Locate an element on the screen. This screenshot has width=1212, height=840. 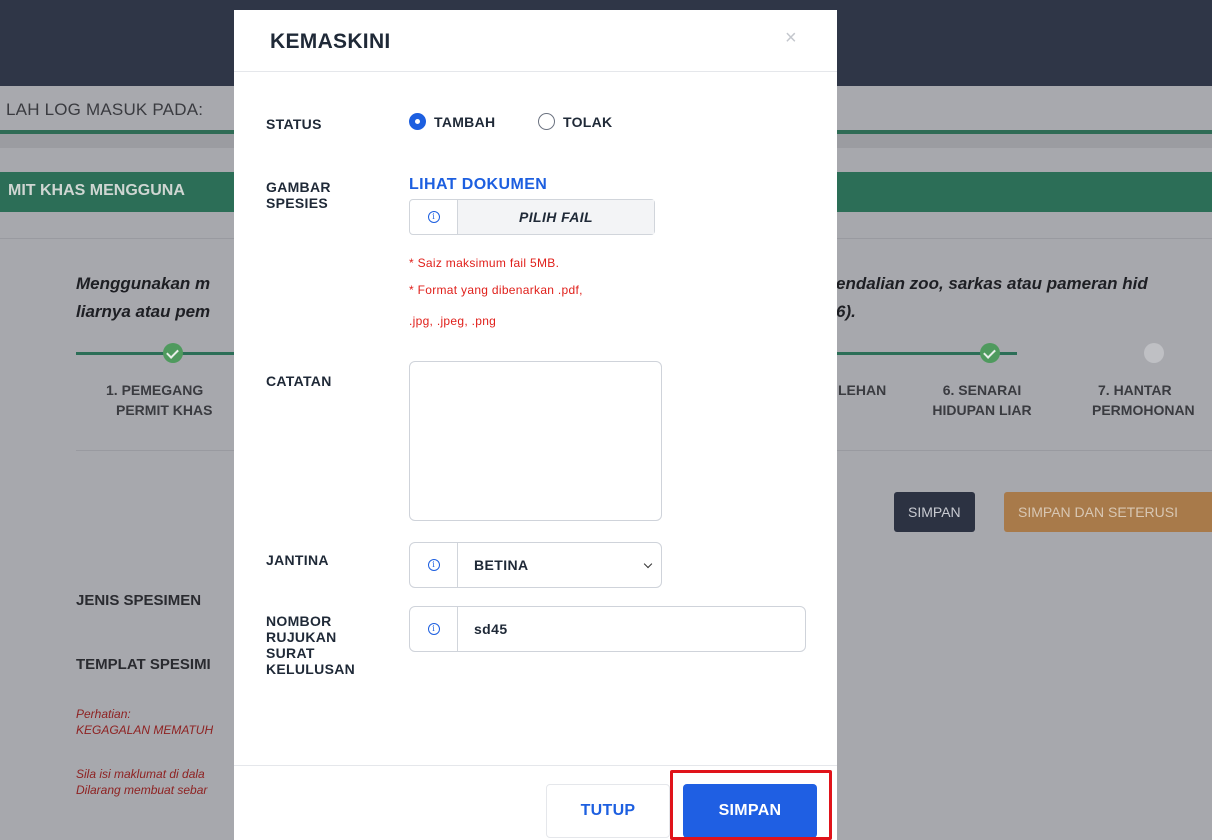
section-title: MIT KHAS MENGGUNA is located at coordinates (96, 190).